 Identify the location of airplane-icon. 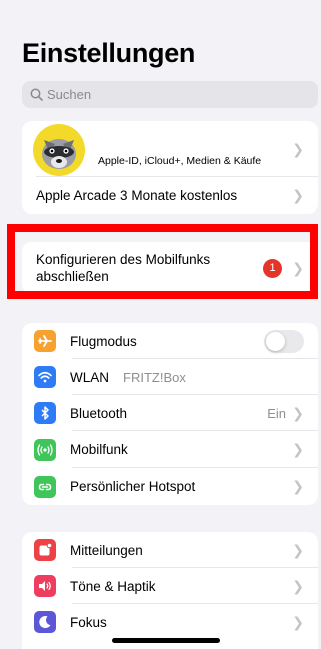
(45, 341).